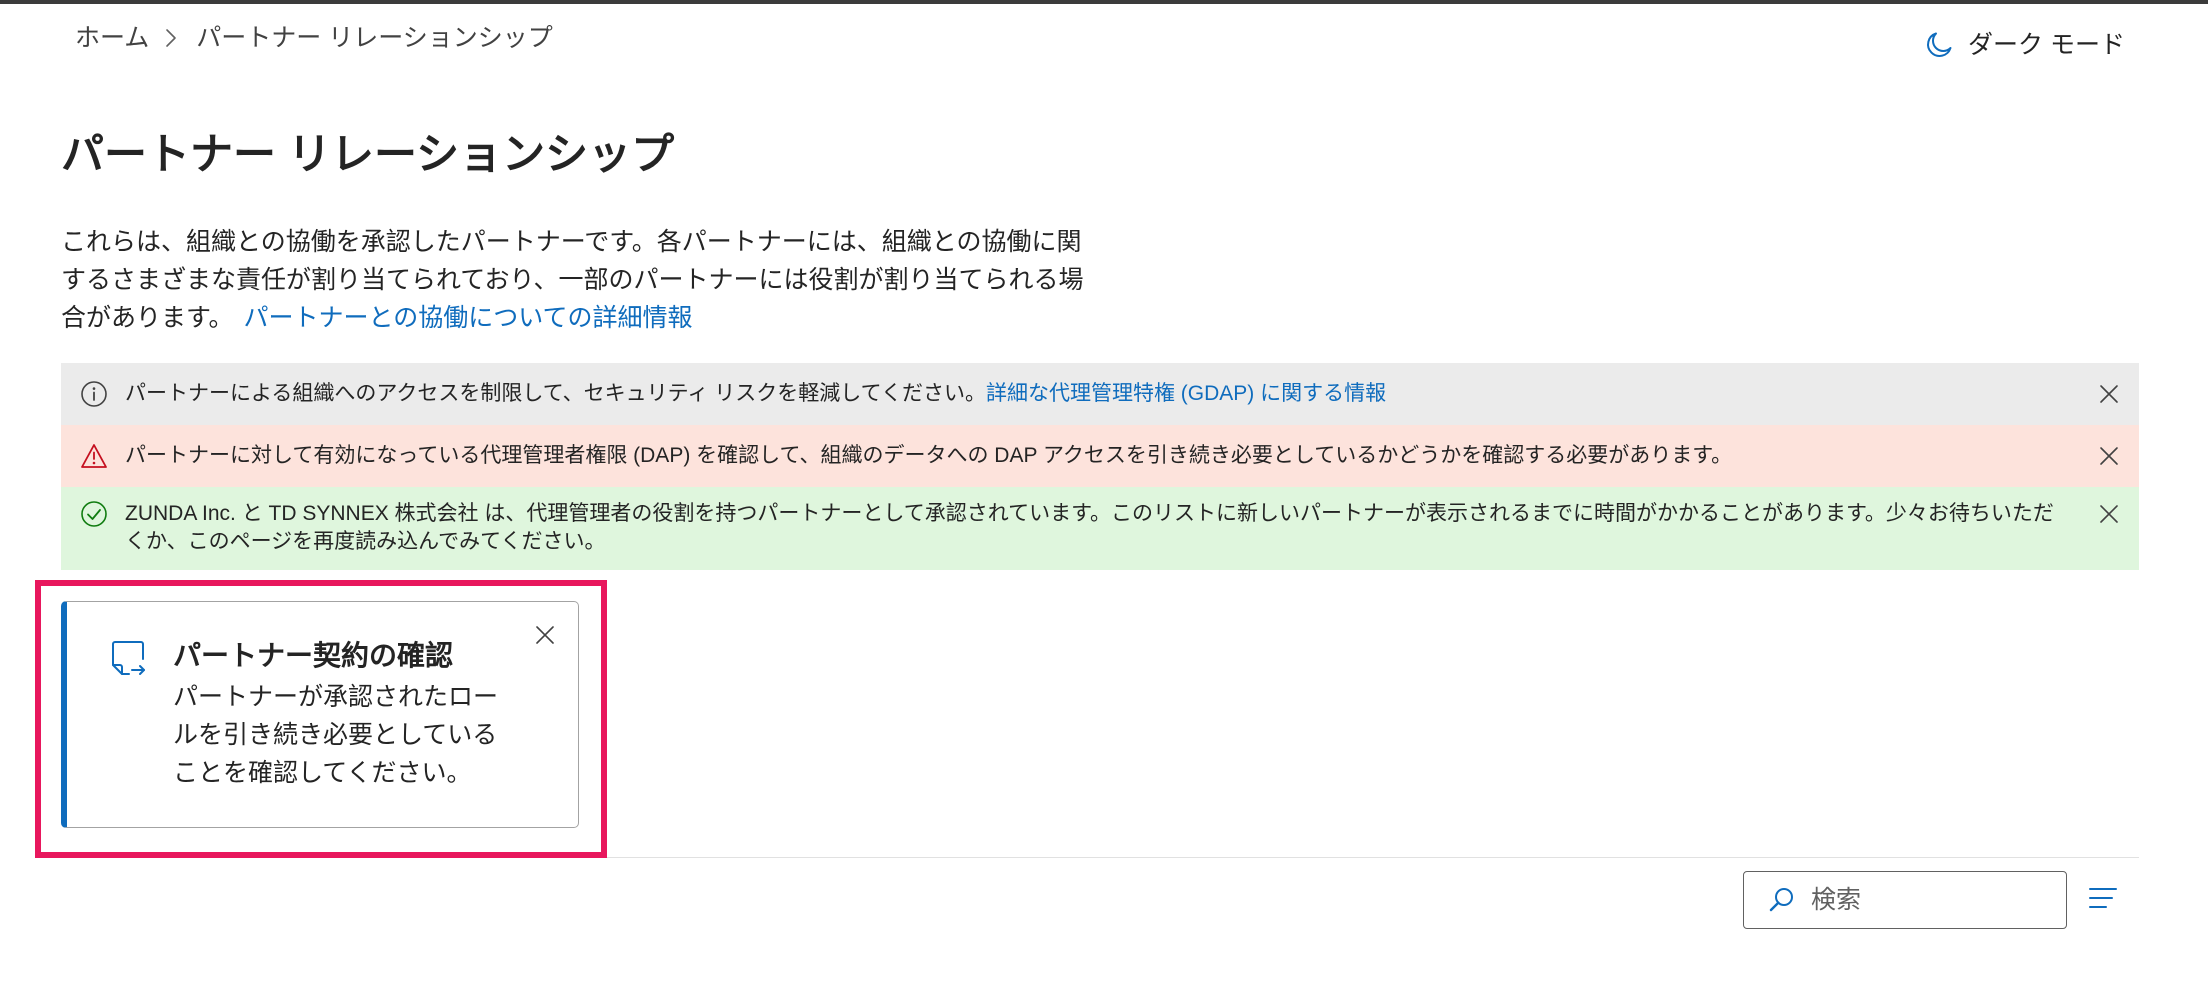  What do you see at coordinates (1104, 2) in the screenshot?
I see `window-top-edge` at bounding box center [1104, 2].